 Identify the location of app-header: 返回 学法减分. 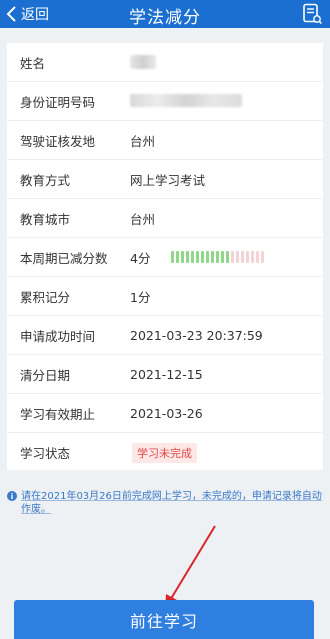
(165, 14).